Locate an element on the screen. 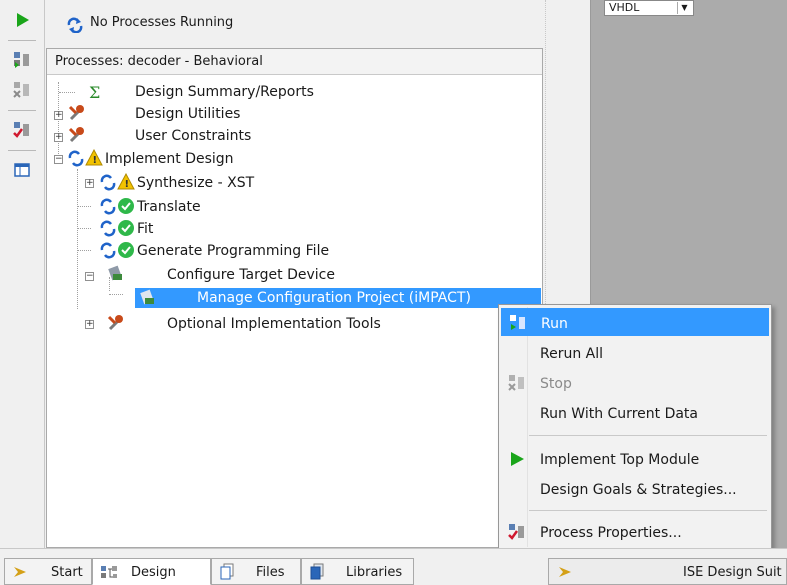 Image resolution: width=787 pixels, height=585 pixels. process-status-bar: No Processes Running is located at coordinates (294, 24).